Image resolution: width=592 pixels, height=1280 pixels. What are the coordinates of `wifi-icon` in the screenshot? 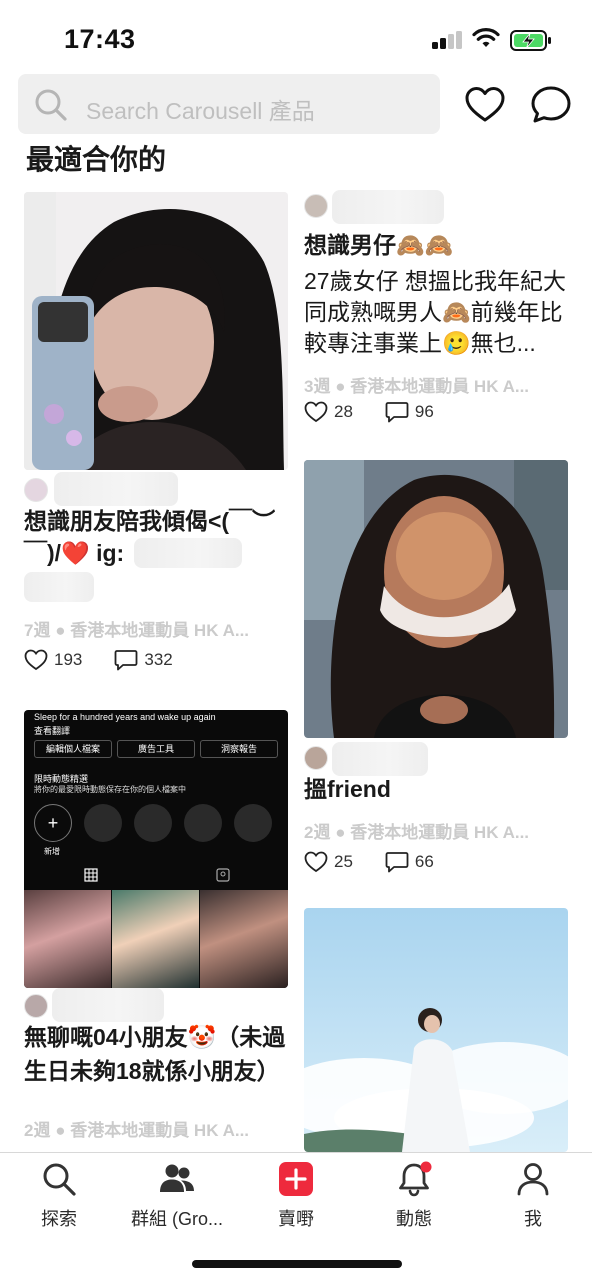 It's located at (486, 37).